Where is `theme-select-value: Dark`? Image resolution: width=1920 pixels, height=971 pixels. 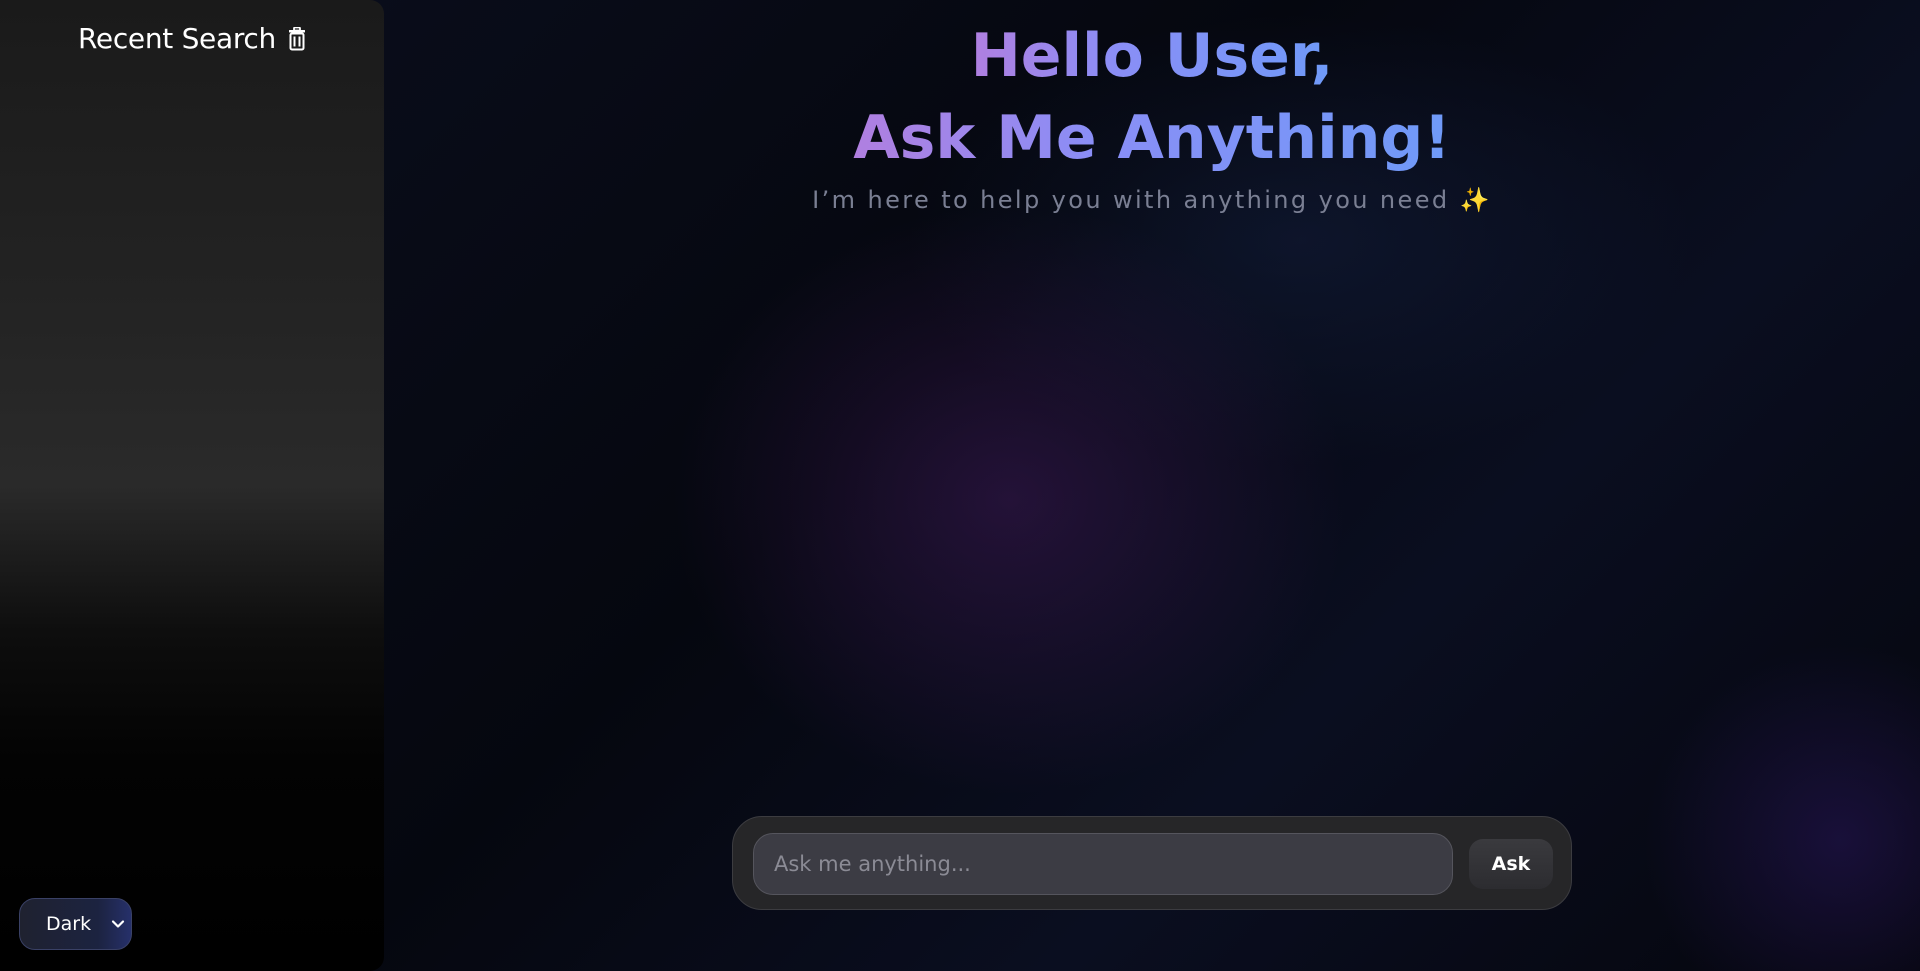
theme-select-value: Dark is located at coordinates (69, 924).